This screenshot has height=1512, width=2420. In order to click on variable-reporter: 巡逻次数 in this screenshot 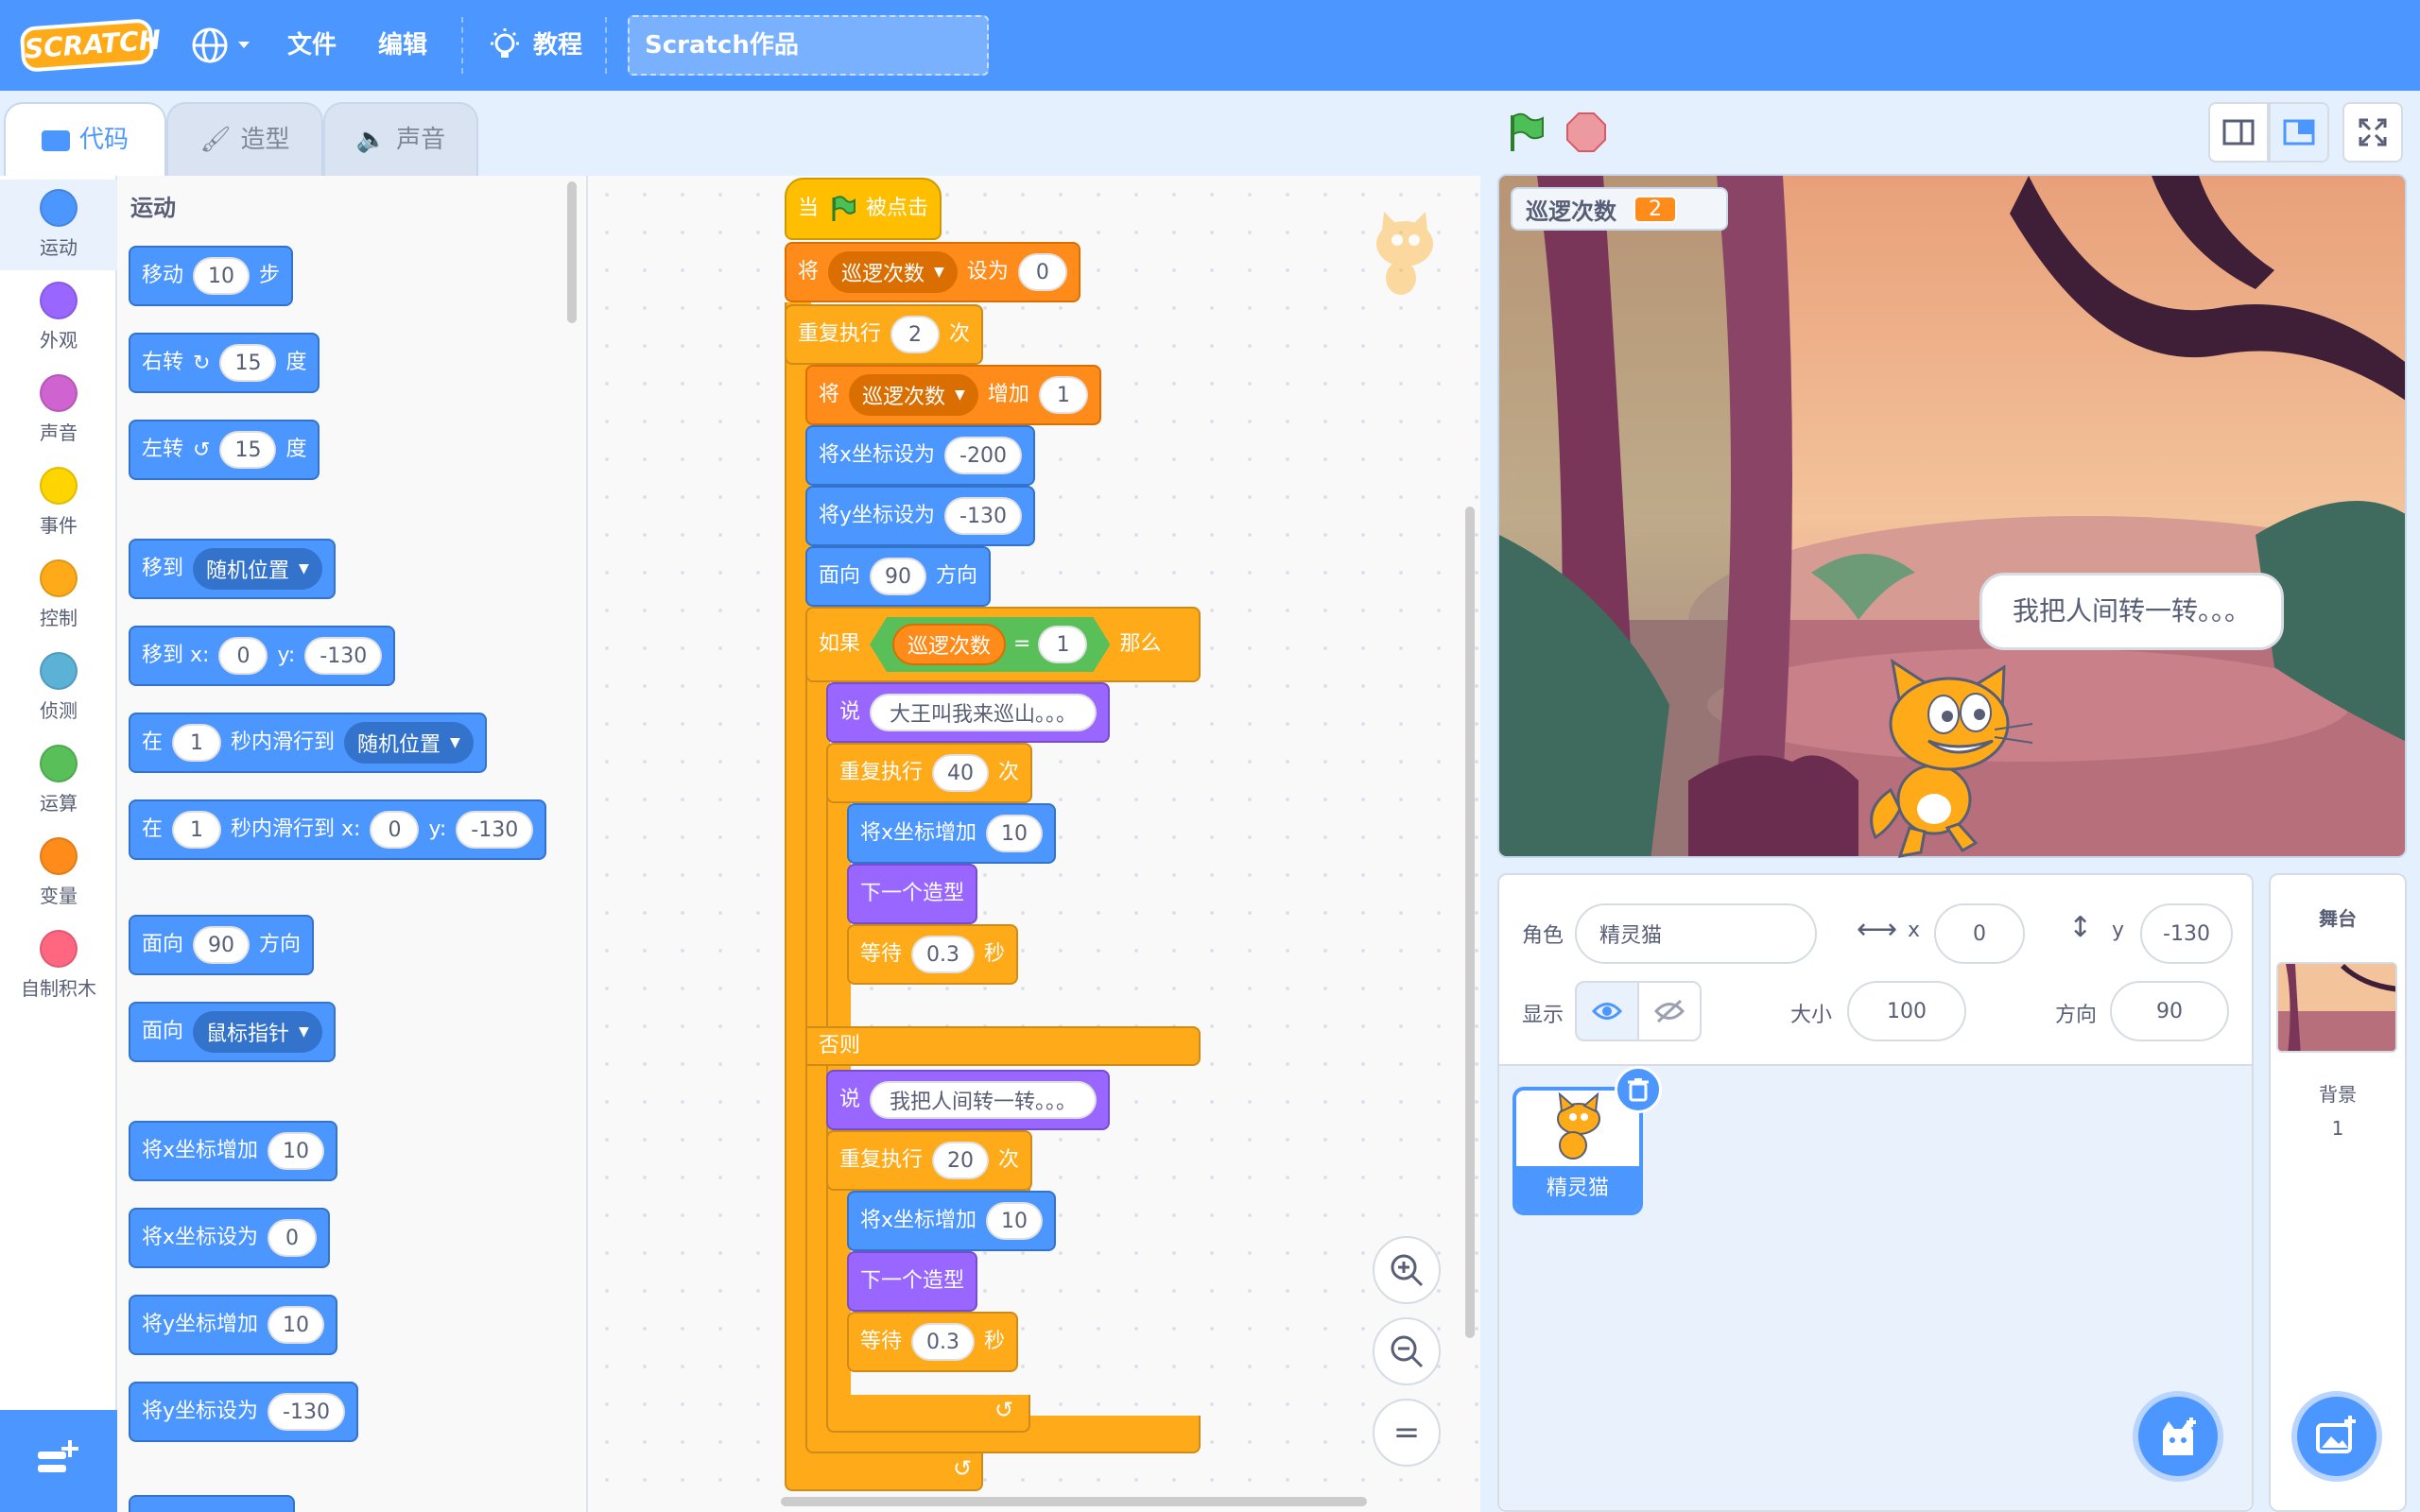, I will do `click(949, 644)`.